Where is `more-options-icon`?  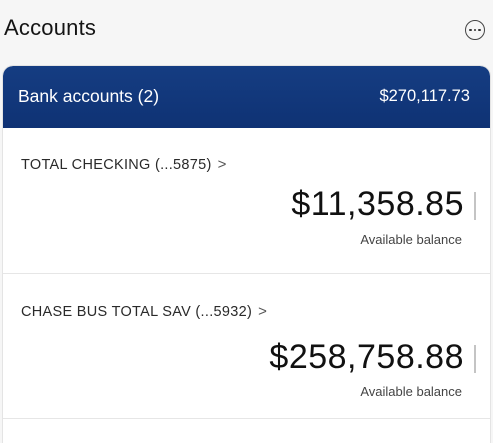
more-options-icon is located at coordinates (475, 30).